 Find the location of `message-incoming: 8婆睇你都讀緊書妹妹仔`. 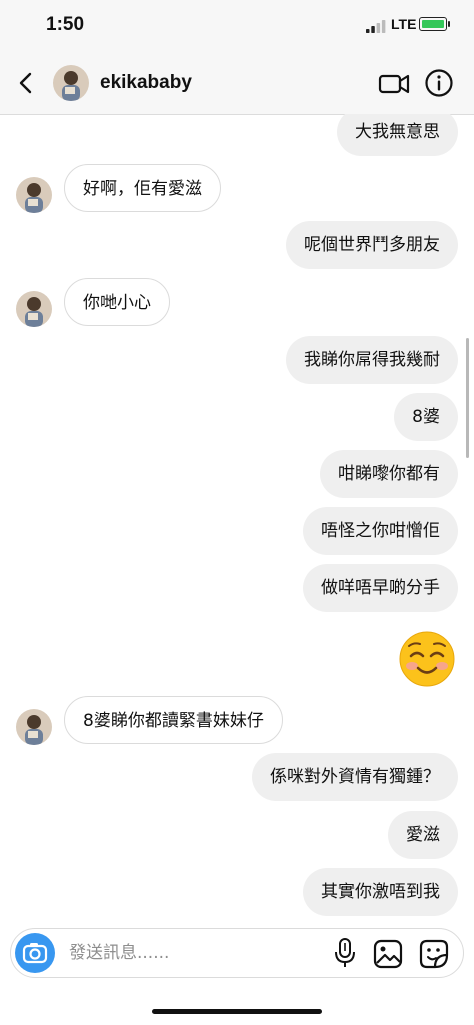

message-incoming: 8婆睇你都讀緊書妹妹仔 is located at coordinates (173, 720).